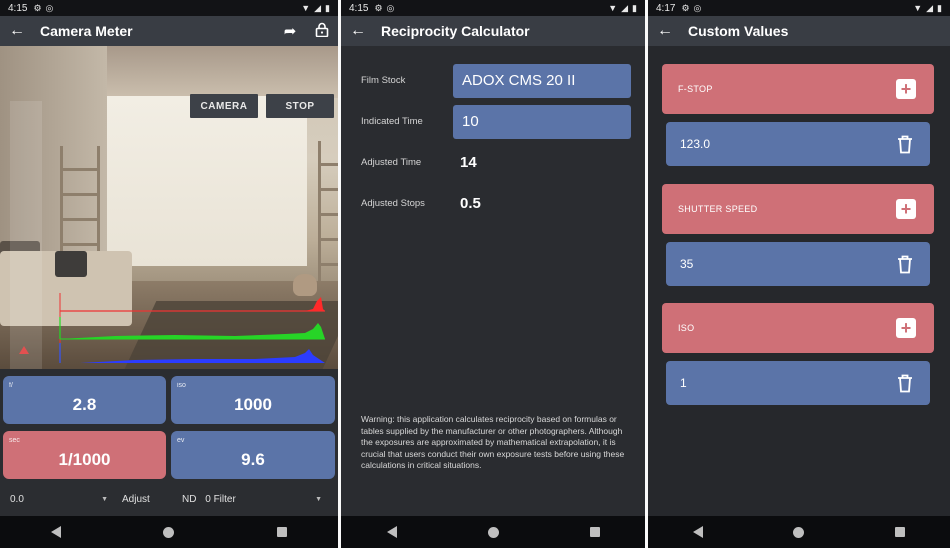 The height and width of the screenshot is (548, 950). I want to click on iso-tile: iso 1000, so click(253, 400).